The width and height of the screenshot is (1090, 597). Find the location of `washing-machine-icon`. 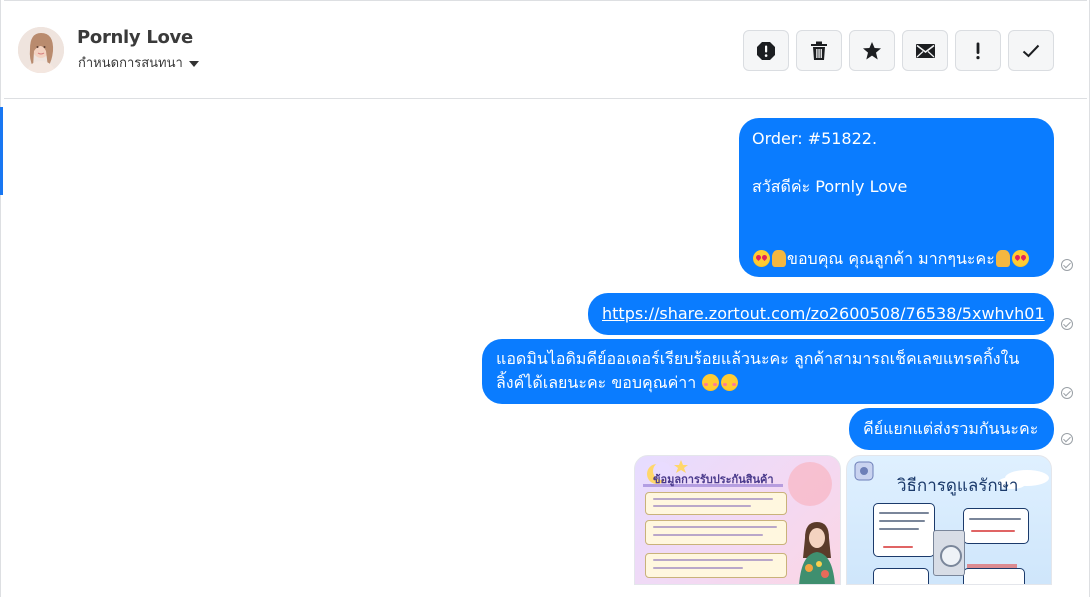

washing-machine-icon is located at coordinates (949, 553).